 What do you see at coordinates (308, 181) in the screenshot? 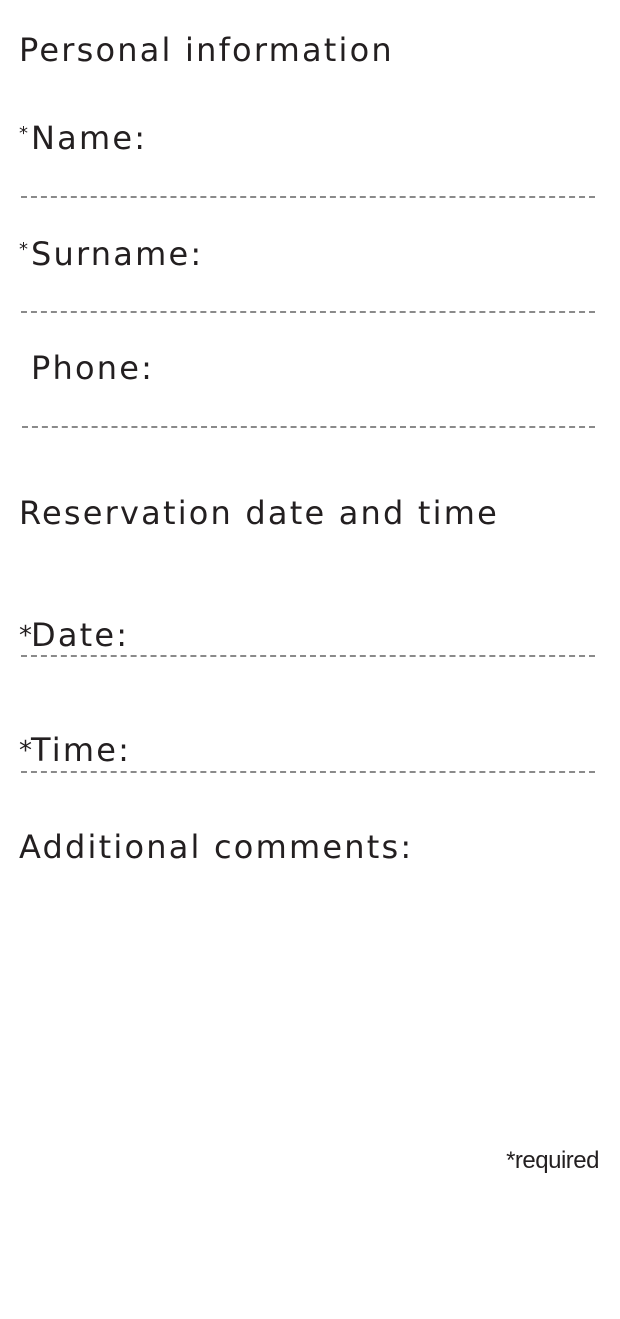
I see `name-input` at bounding box center [308, 181].